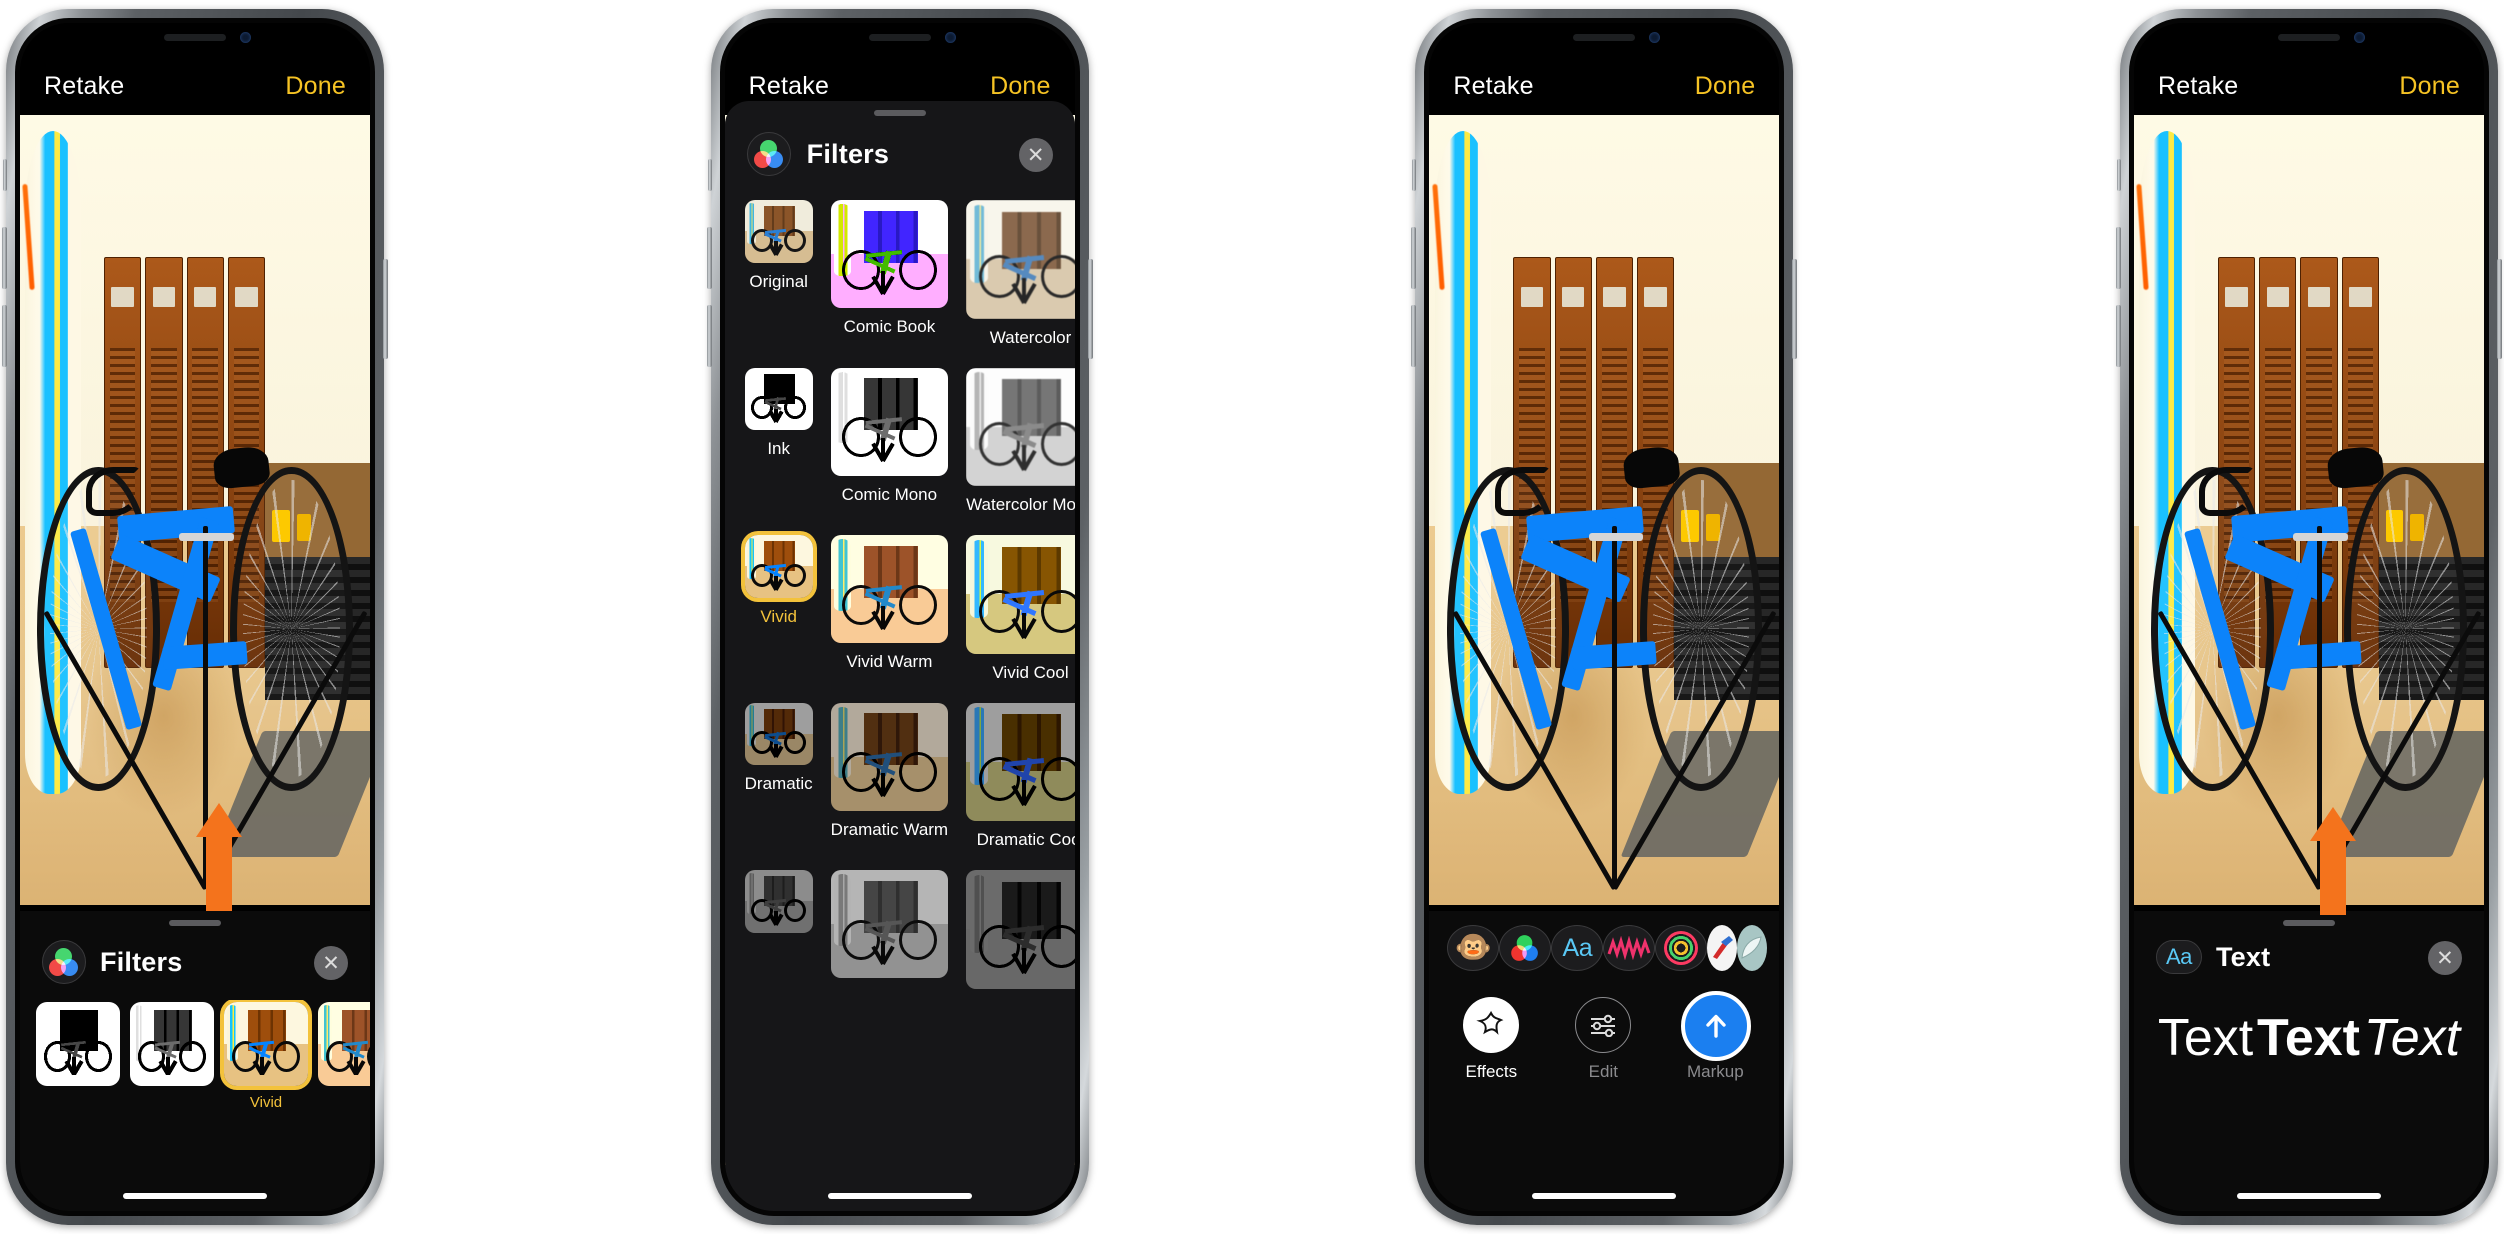  I want to click on edit-tool: Edit, so click(1603, 1039).